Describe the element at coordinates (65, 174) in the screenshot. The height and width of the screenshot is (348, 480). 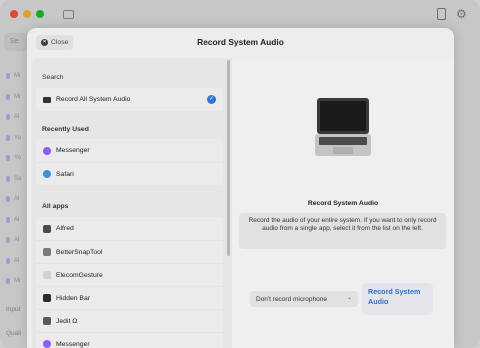
I see `app-list-item-label: Safari` at that location.